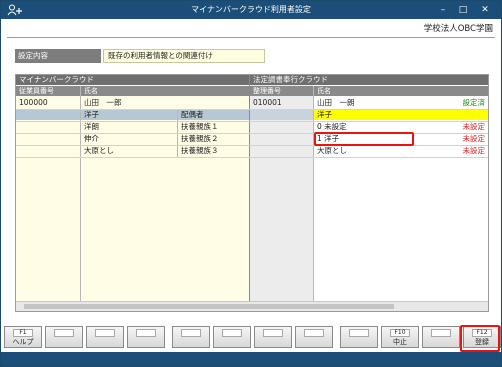  What do you see at coordinates (401, 91) in the screenshot?
I see `col-header-r-name: 氏名` at bounding box center [401, 91].